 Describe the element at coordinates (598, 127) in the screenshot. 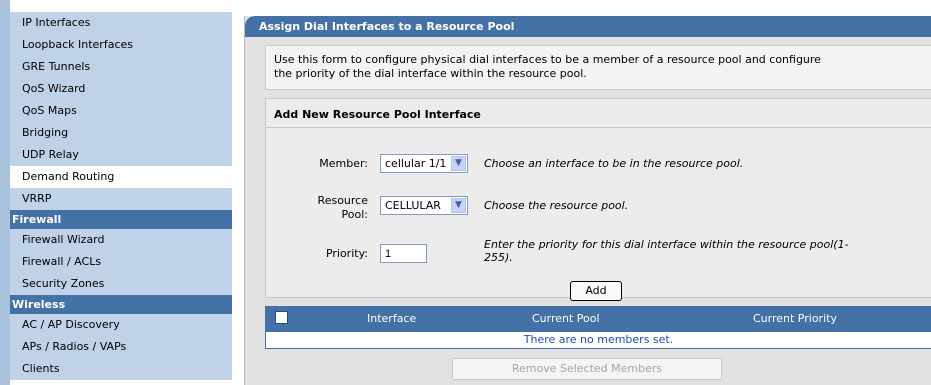

I see `form-divider` at that location.